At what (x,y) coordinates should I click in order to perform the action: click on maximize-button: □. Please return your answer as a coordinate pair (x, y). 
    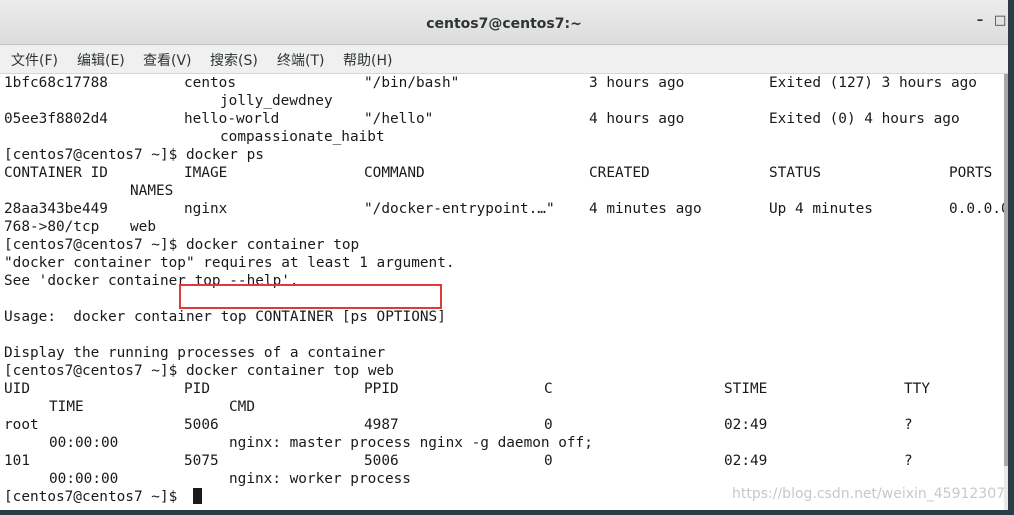
    Looking at the image, I should click on (1000, 21).